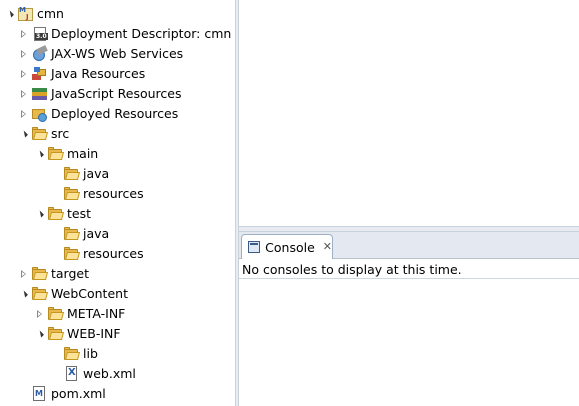  I want to click on tree-item-label: test, so click(79, 213).